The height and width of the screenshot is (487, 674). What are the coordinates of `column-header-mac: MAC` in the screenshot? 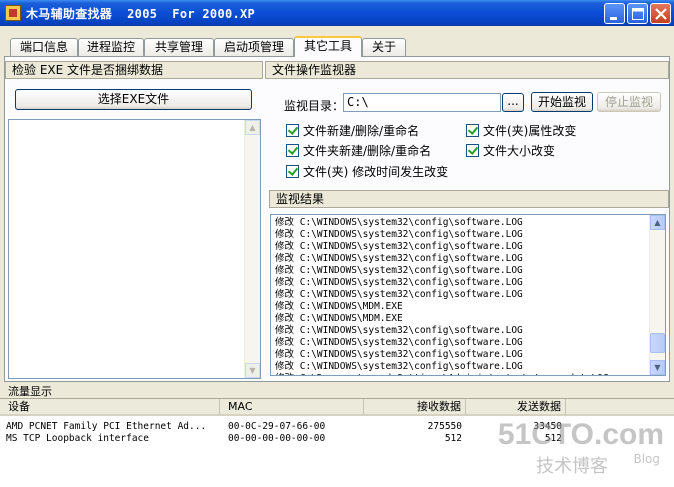 It's located at (292, 407).